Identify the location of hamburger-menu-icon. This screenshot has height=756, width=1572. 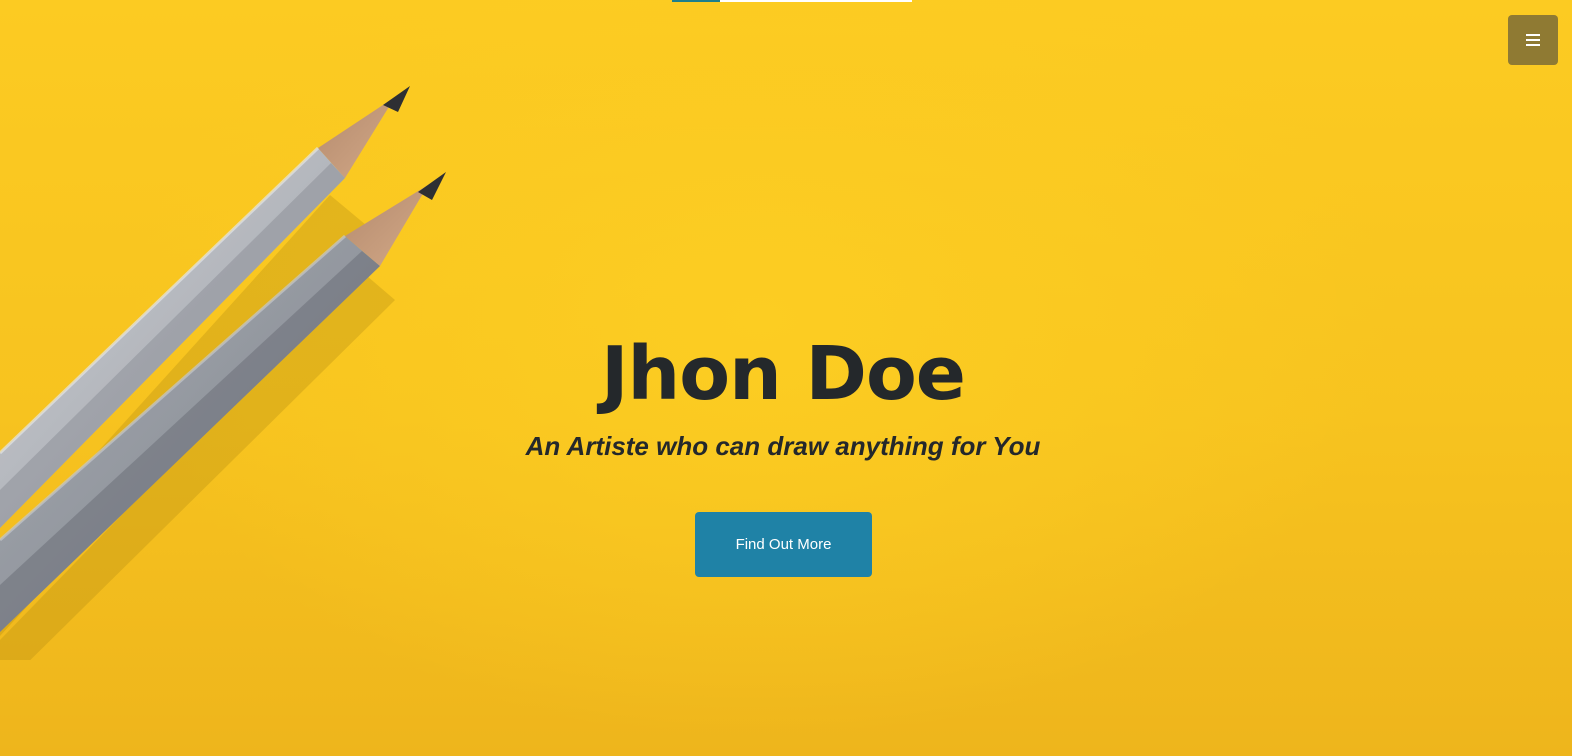
(1533, 40).